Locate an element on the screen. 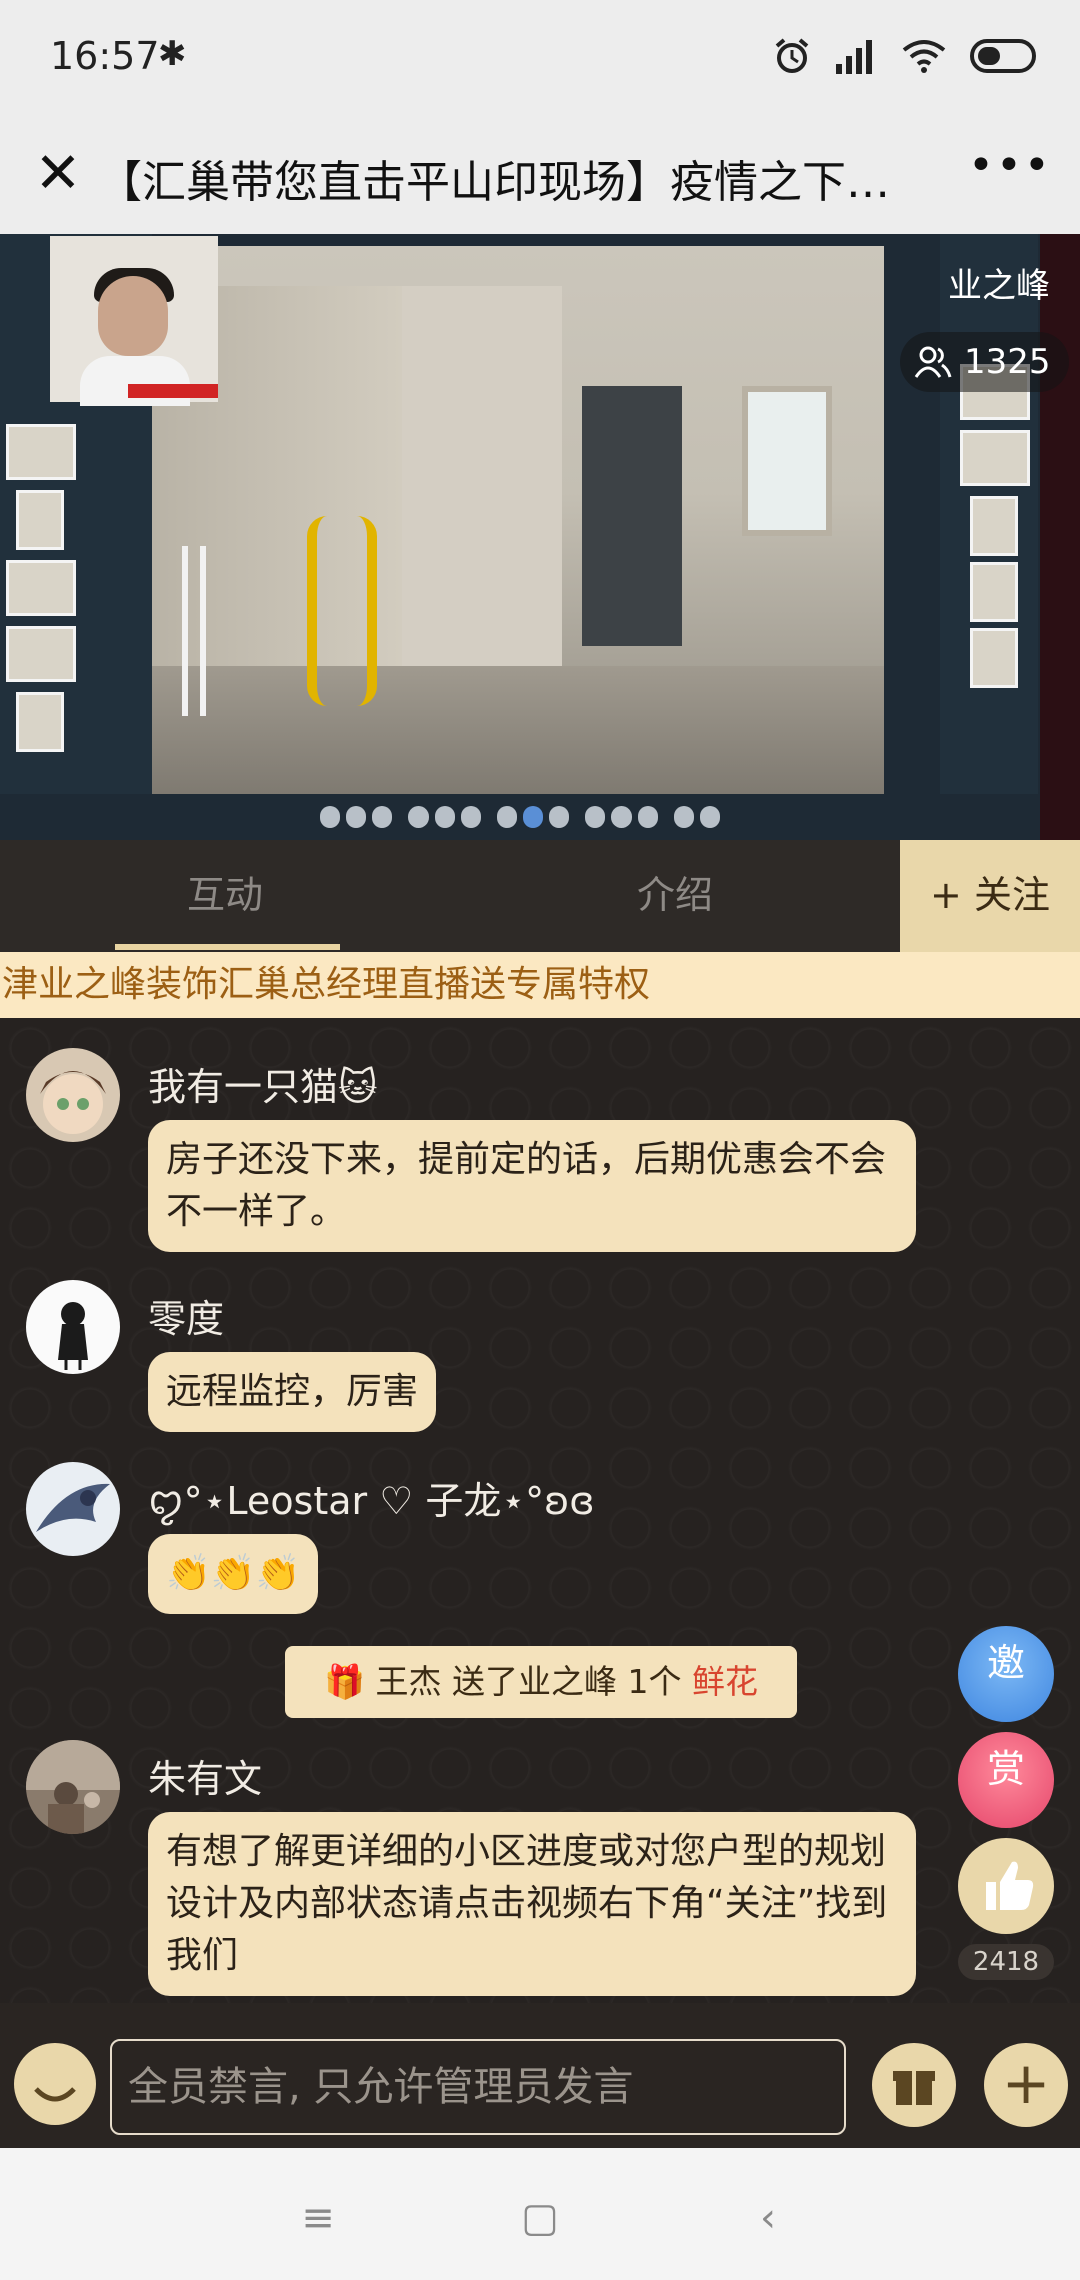 This screenshot has width=1080, height=2280. bluetooth-icon: ✱ is located at coordinates (172, 54).